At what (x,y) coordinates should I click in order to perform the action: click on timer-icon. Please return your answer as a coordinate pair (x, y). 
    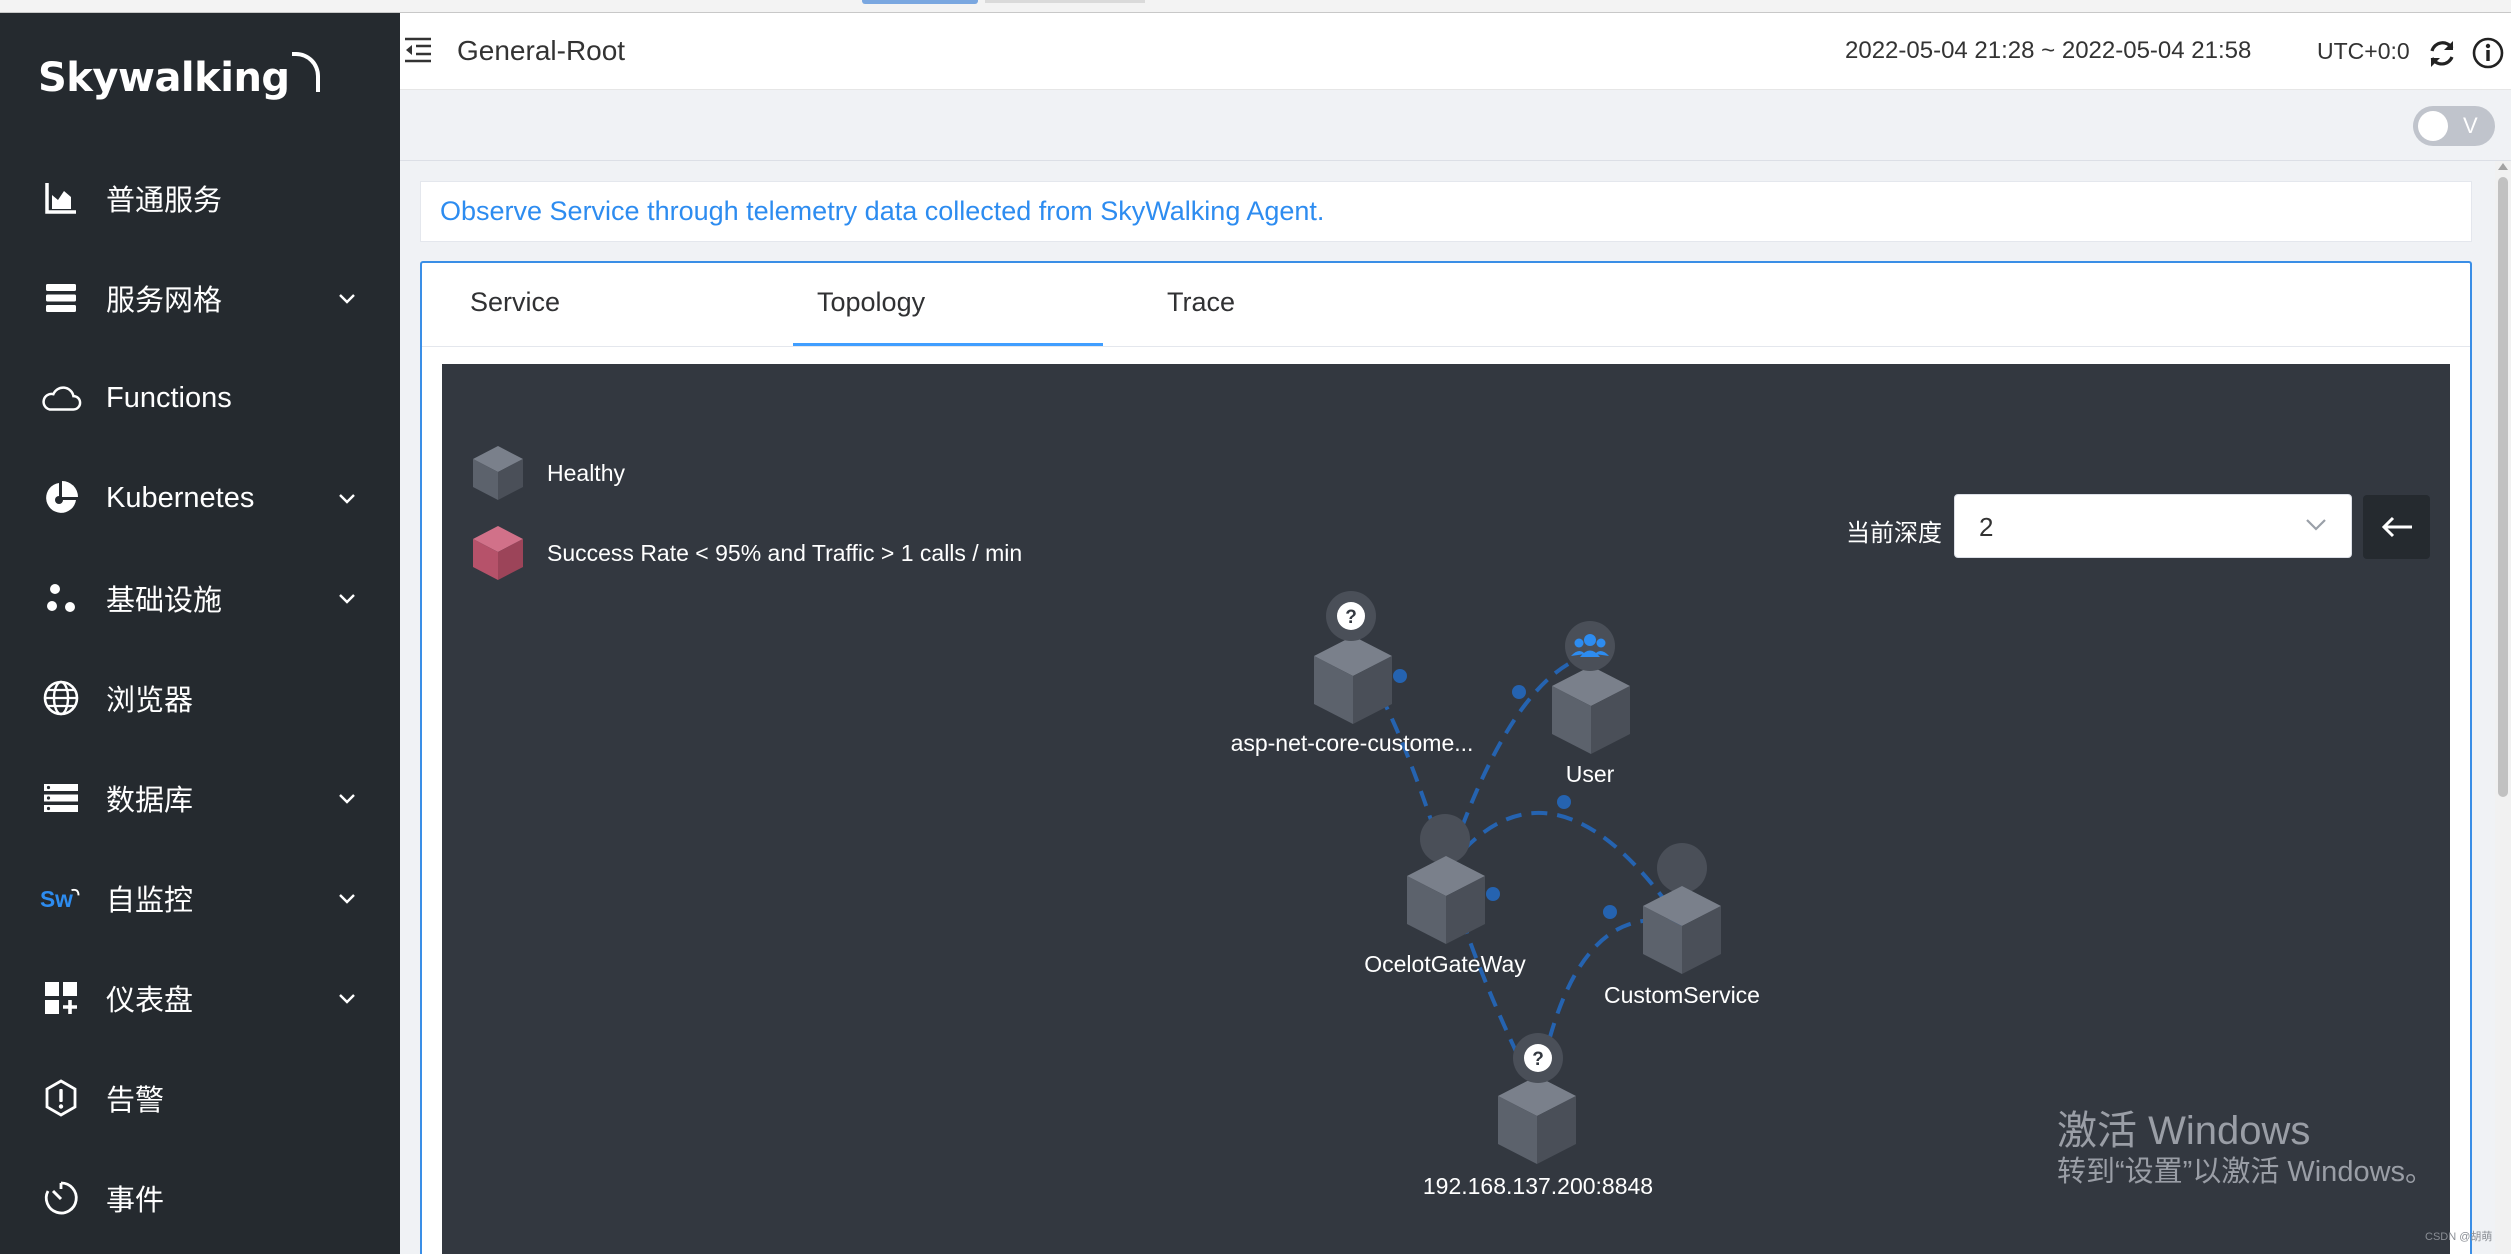
    Looking at the image, I should click on (61, 1198).